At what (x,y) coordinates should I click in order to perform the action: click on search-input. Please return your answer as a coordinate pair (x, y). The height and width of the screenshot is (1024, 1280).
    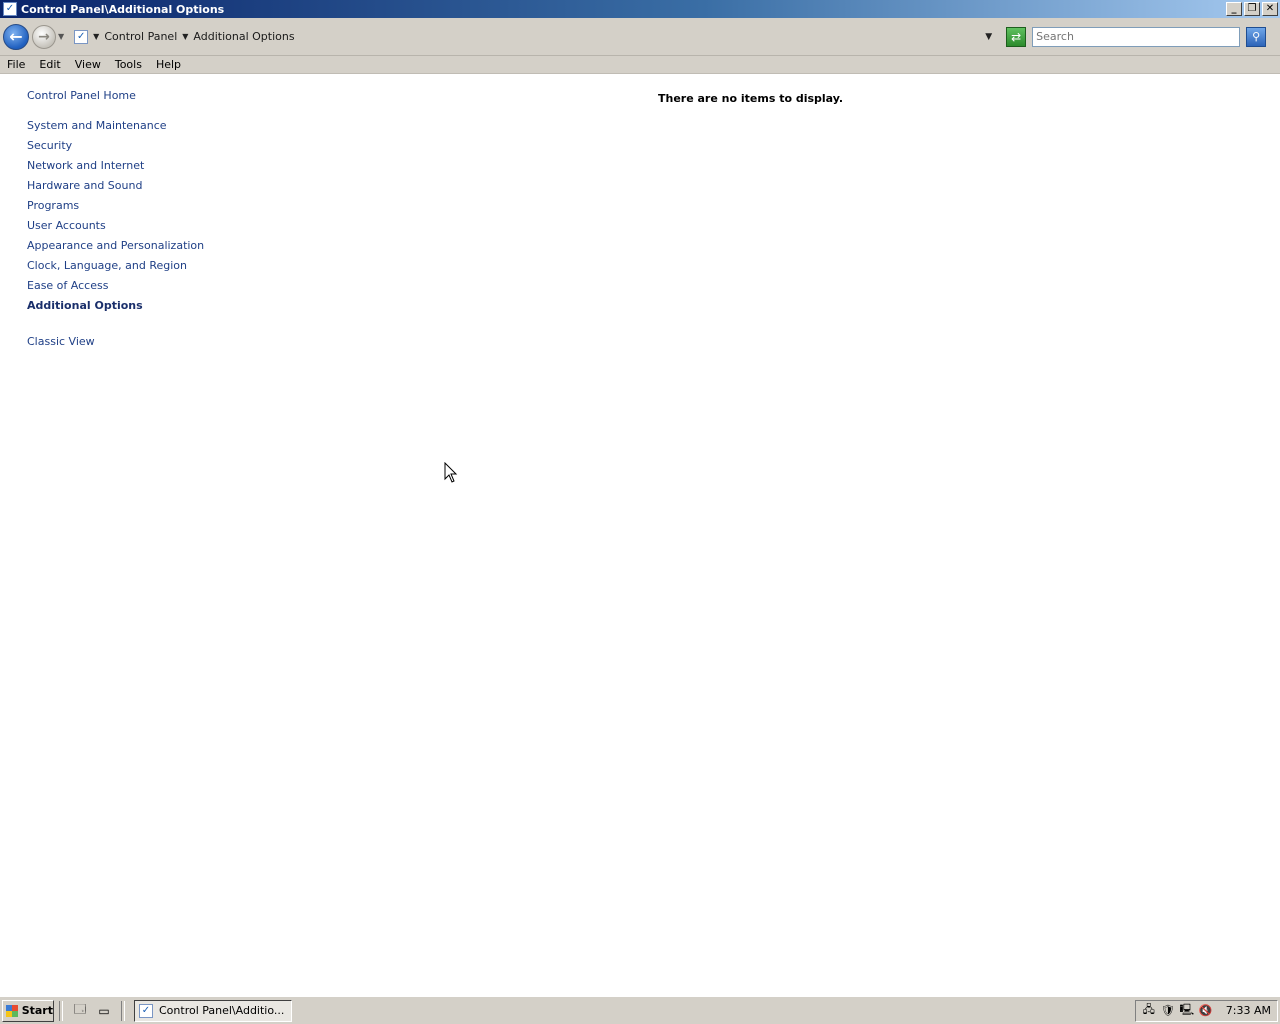
    Looking at the image, I should click on (1136, 36).